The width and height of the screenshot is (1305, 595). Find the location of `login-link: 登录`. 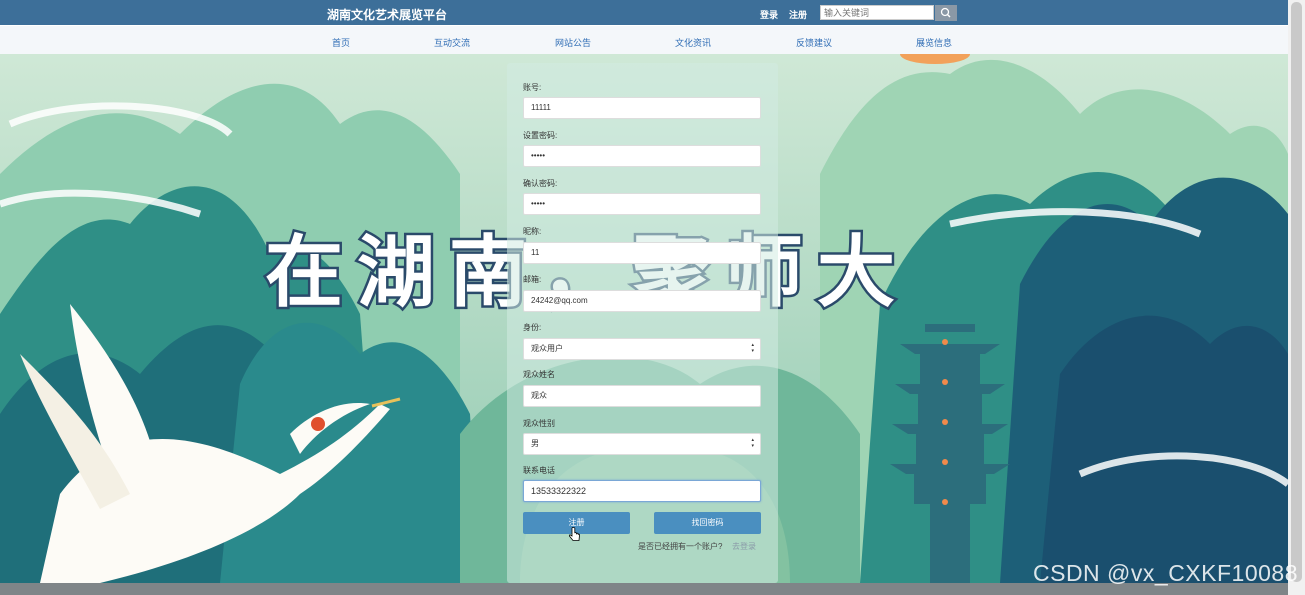

login-link: 登录 is located at coordinates (769, 14).